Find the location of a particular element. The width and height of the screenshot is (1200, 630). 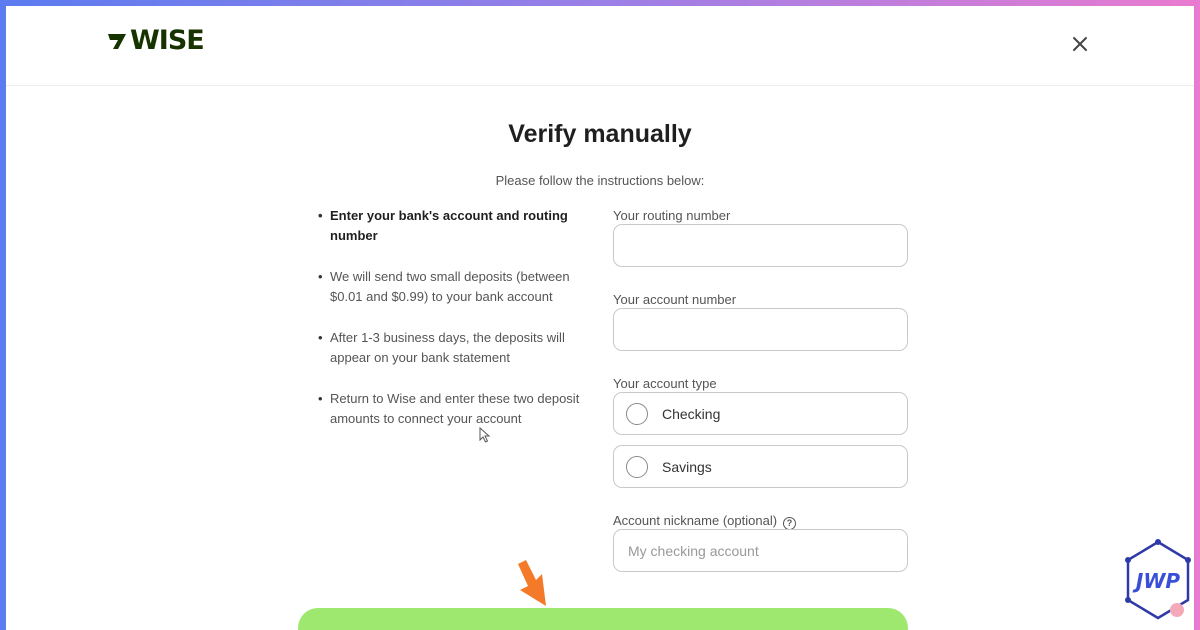

savings-radio-option: Savings is located at coordinates (760, 466).